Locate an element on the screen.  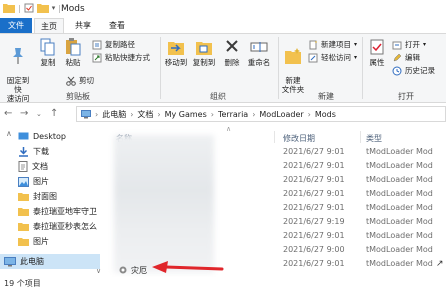
download-arrow-icon is located at coordinates (23, 151).